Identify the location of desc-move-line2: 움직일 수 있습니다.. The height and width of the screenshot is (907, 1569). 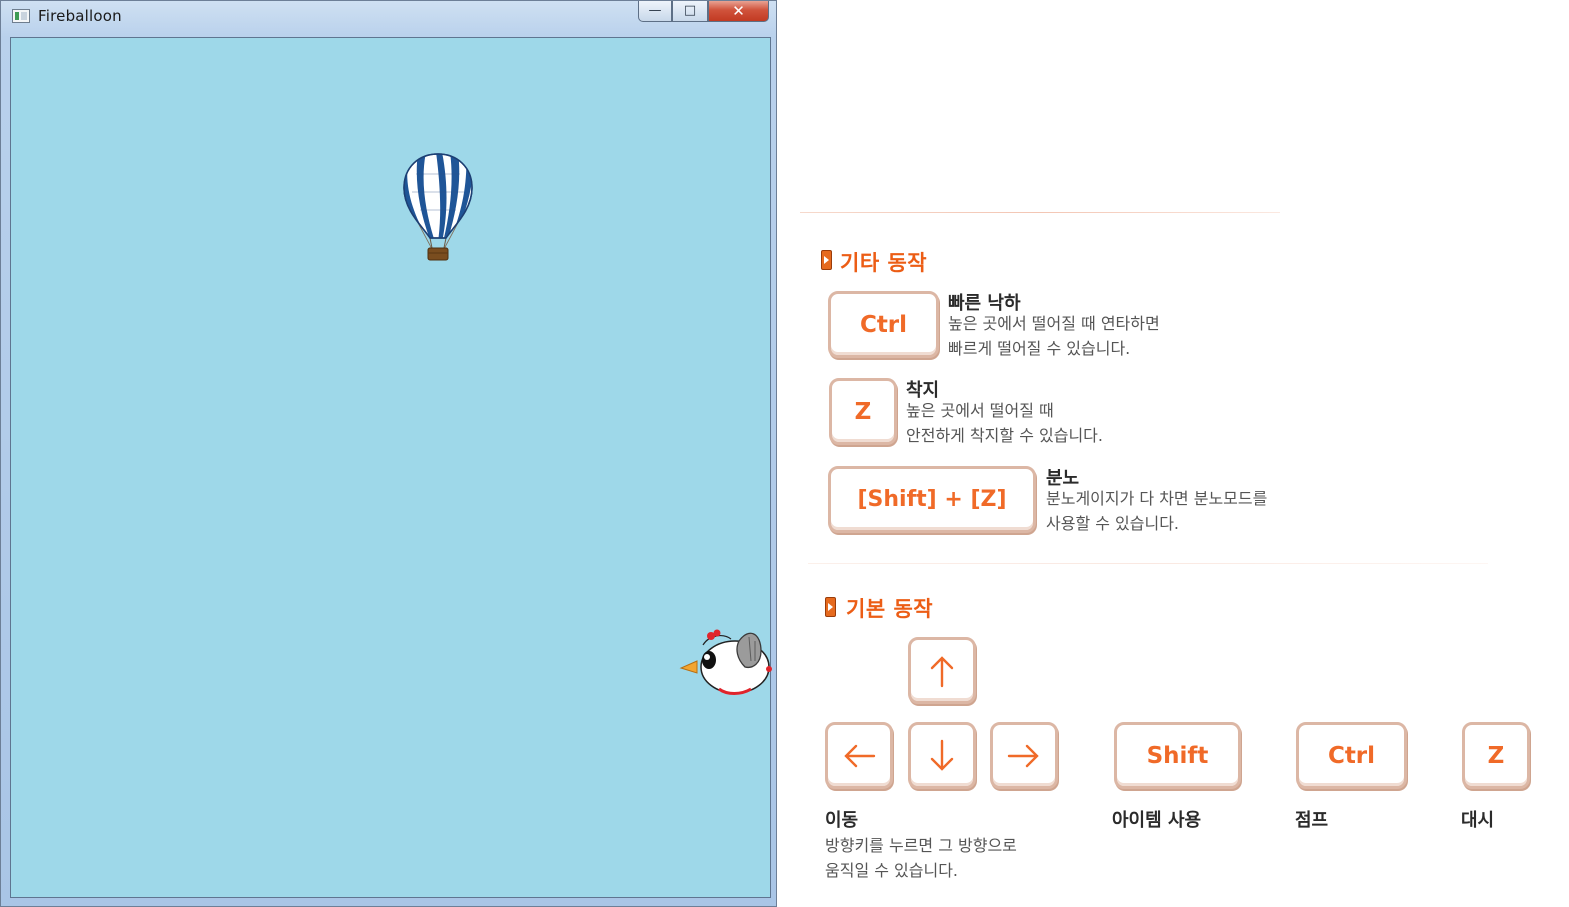
(892, 870).